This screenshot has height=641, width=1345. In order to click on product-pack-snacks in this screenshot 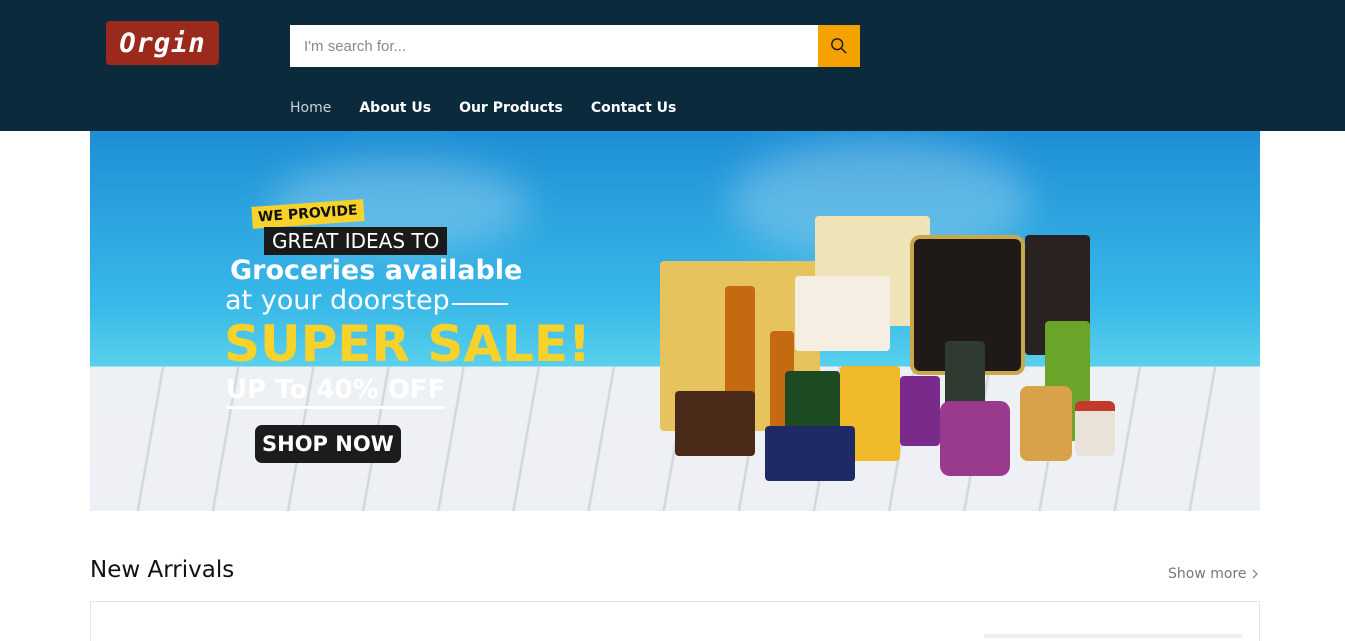, I will do `click(715, 423)`.